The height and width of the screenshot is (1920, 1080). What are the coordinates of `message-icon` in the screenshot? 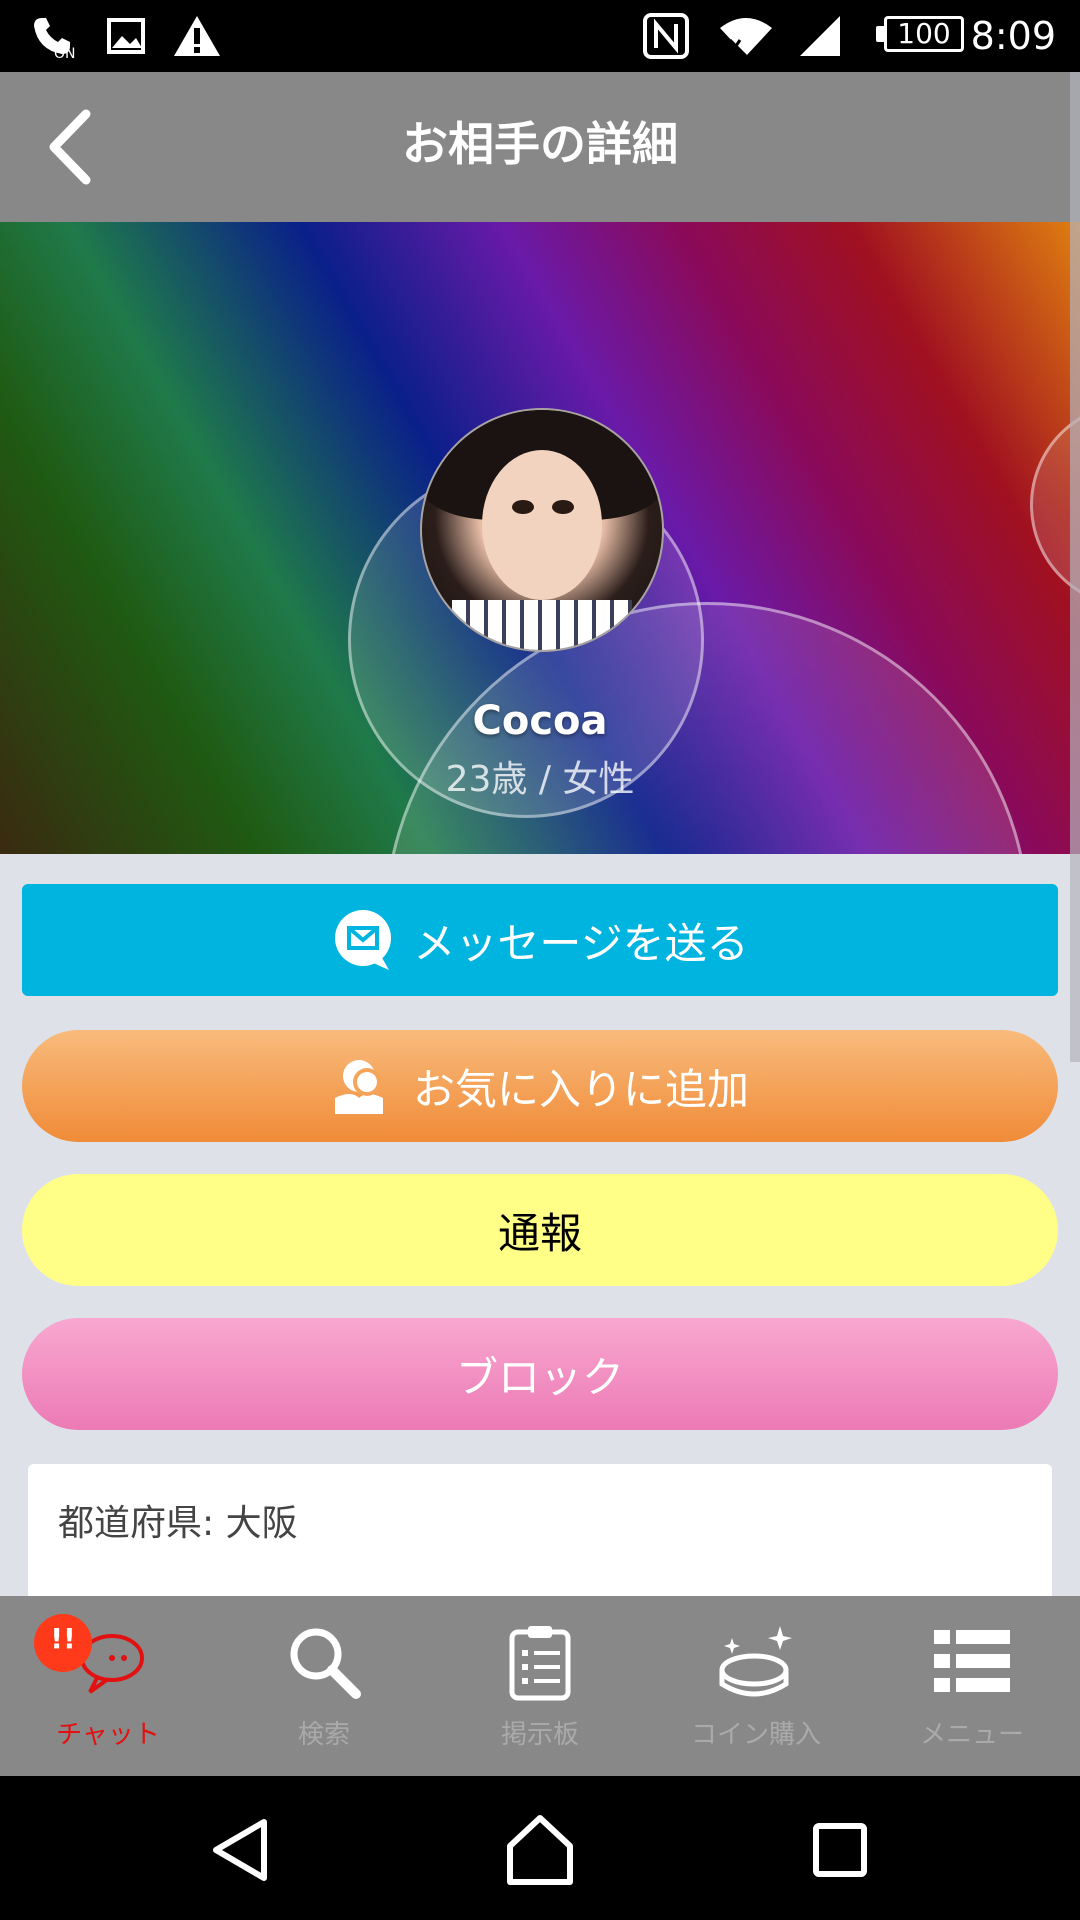 It's located at (363, 940).